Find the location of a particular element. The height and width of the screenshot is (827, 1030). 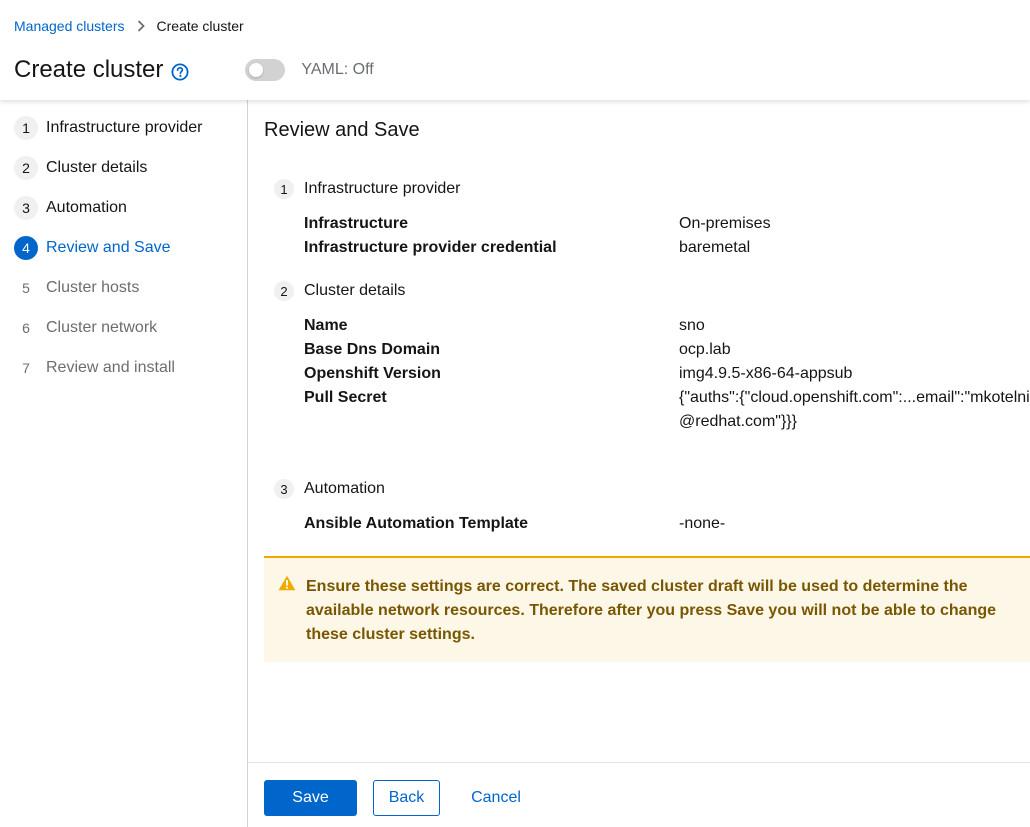

wizard-nav-item-automation: 3 Automation is located at coordinates (70, 208).